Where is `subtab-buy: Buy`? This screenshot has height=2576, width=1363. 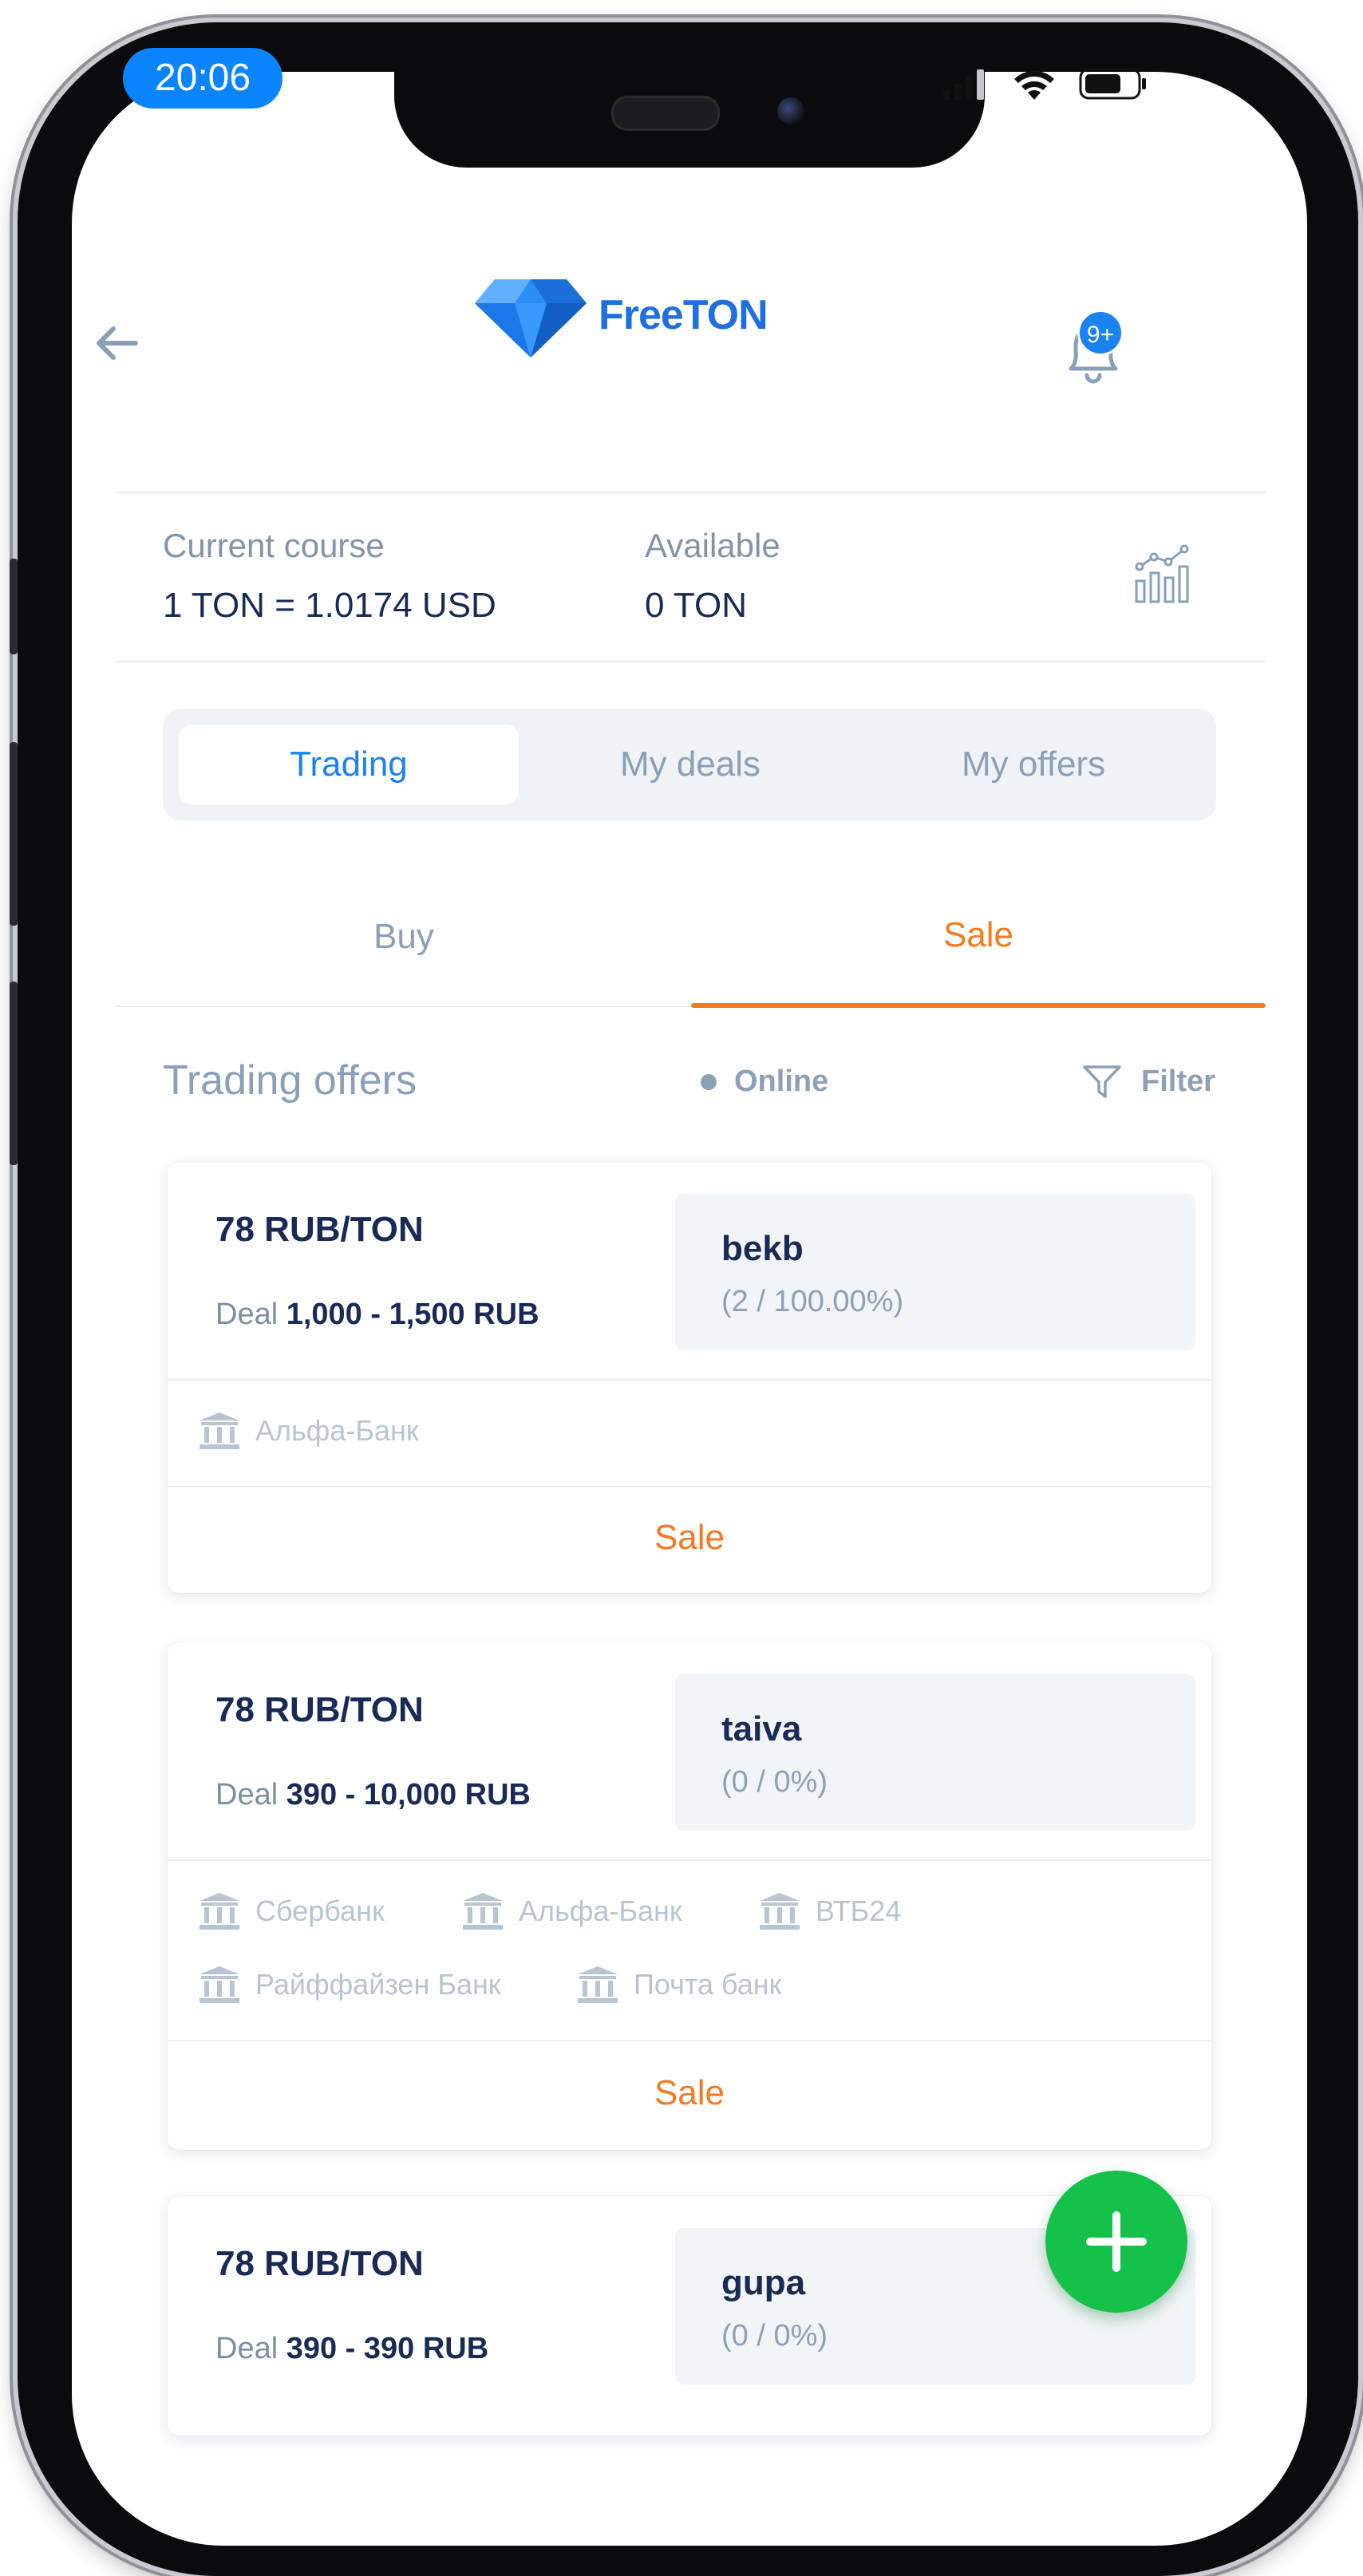
subtab-buy: Buy is located at coordinates (404, 937).